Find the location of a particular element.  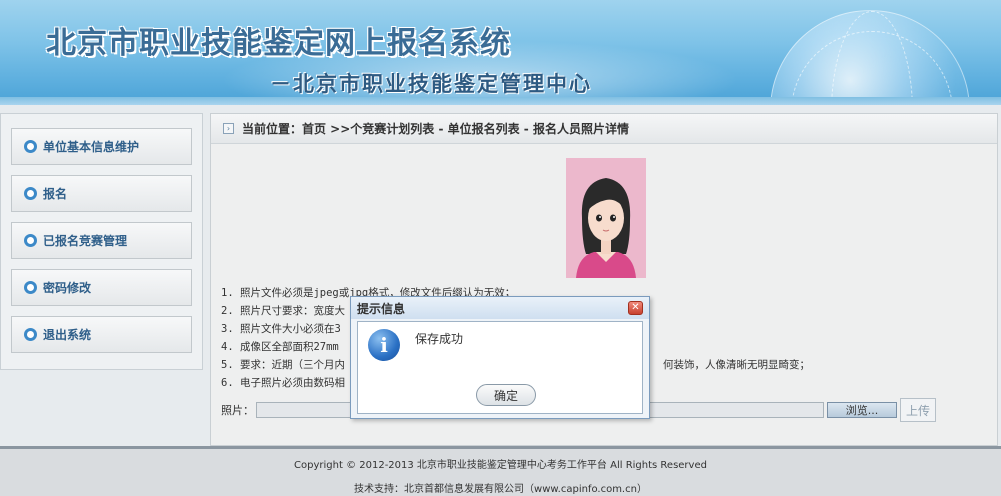

dialog-message: 保存成功 is located at coordinates (439, 339).